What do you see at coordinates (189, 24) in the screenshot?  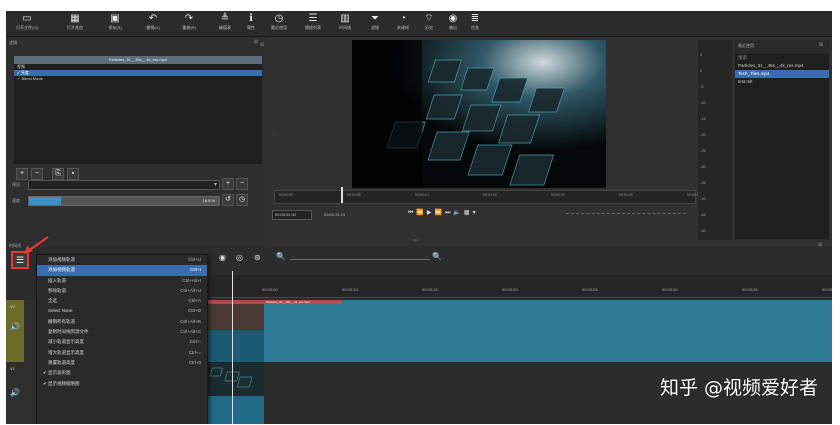 I see `toolbar-button: ↷ 重做(R)` at bounding box center [189, 24].